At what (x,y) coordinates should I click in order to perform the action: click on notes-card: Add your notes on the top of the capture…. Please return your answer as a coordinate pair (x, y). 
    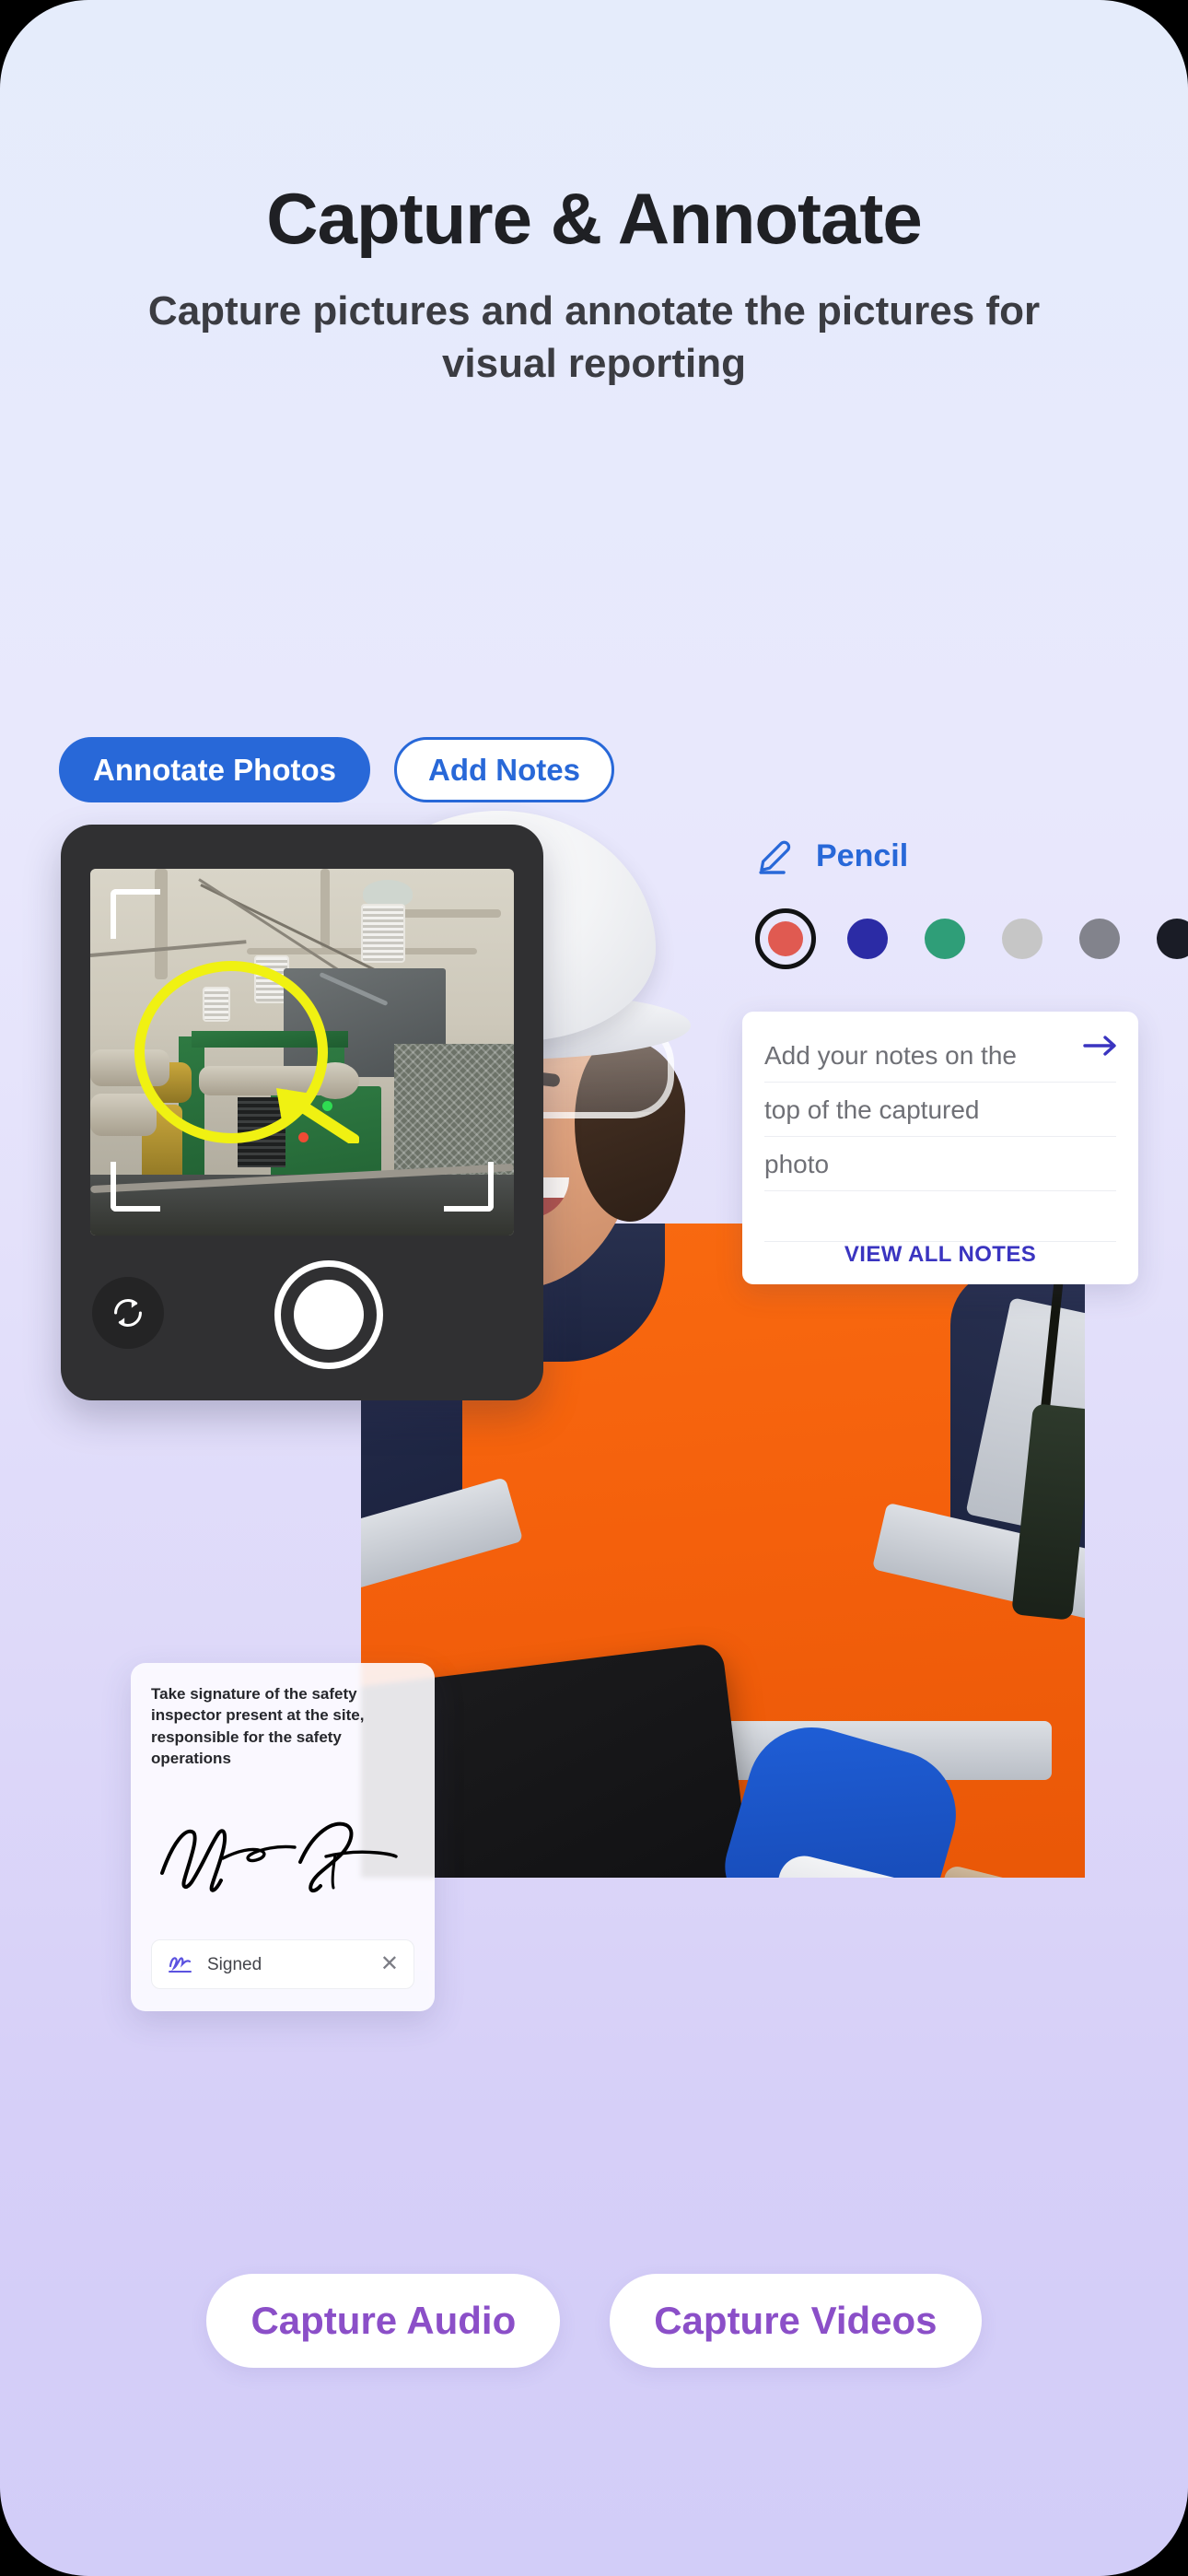
    Looking at the image, I should click on (940, 1148).